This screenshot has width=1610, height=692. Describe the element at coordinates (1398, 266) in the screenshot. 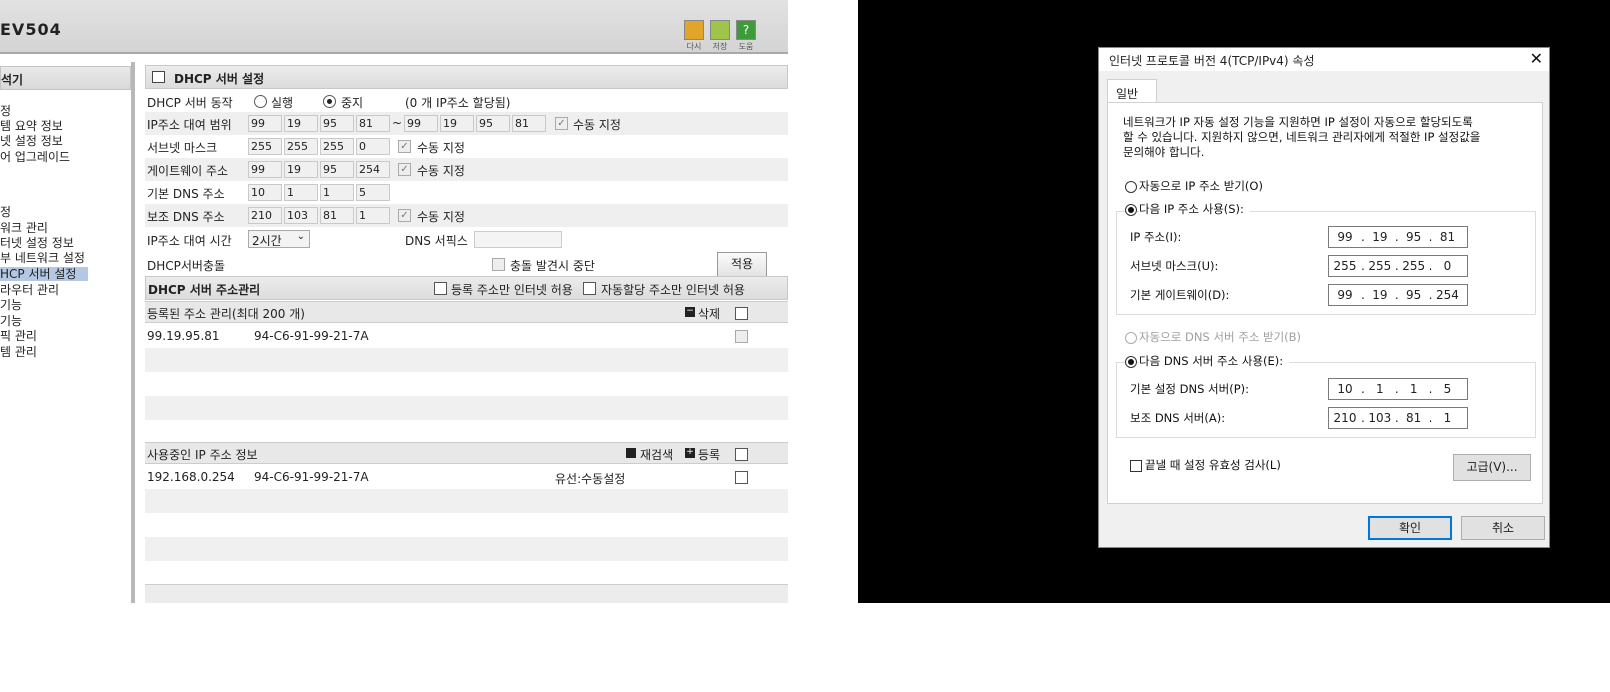

I see `subnet-mask-field: 255. 255. 255. 0` at that location.